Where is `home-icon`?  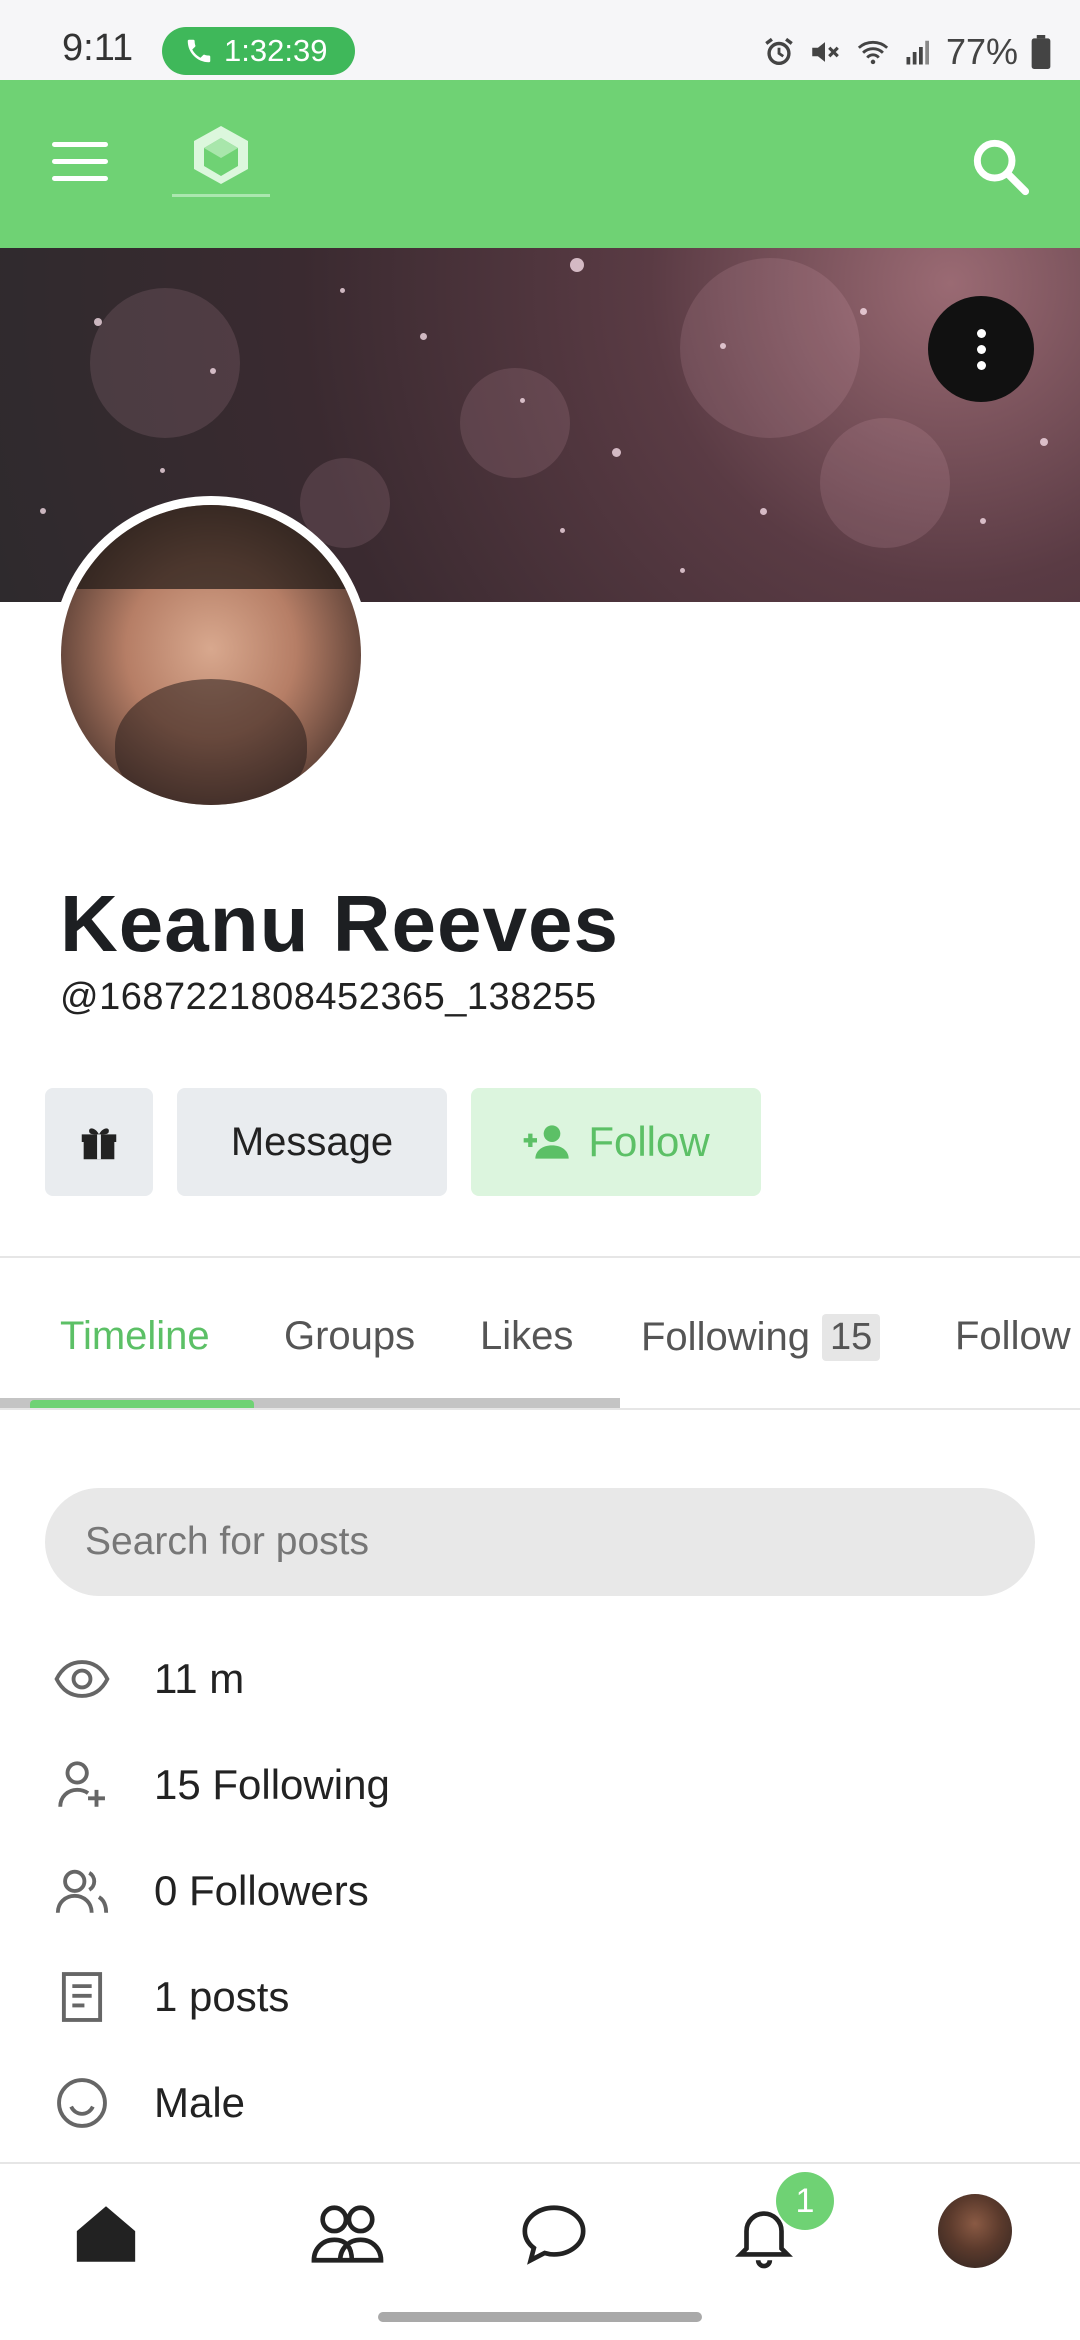 home-icon is located at coordinates (106, 2234).